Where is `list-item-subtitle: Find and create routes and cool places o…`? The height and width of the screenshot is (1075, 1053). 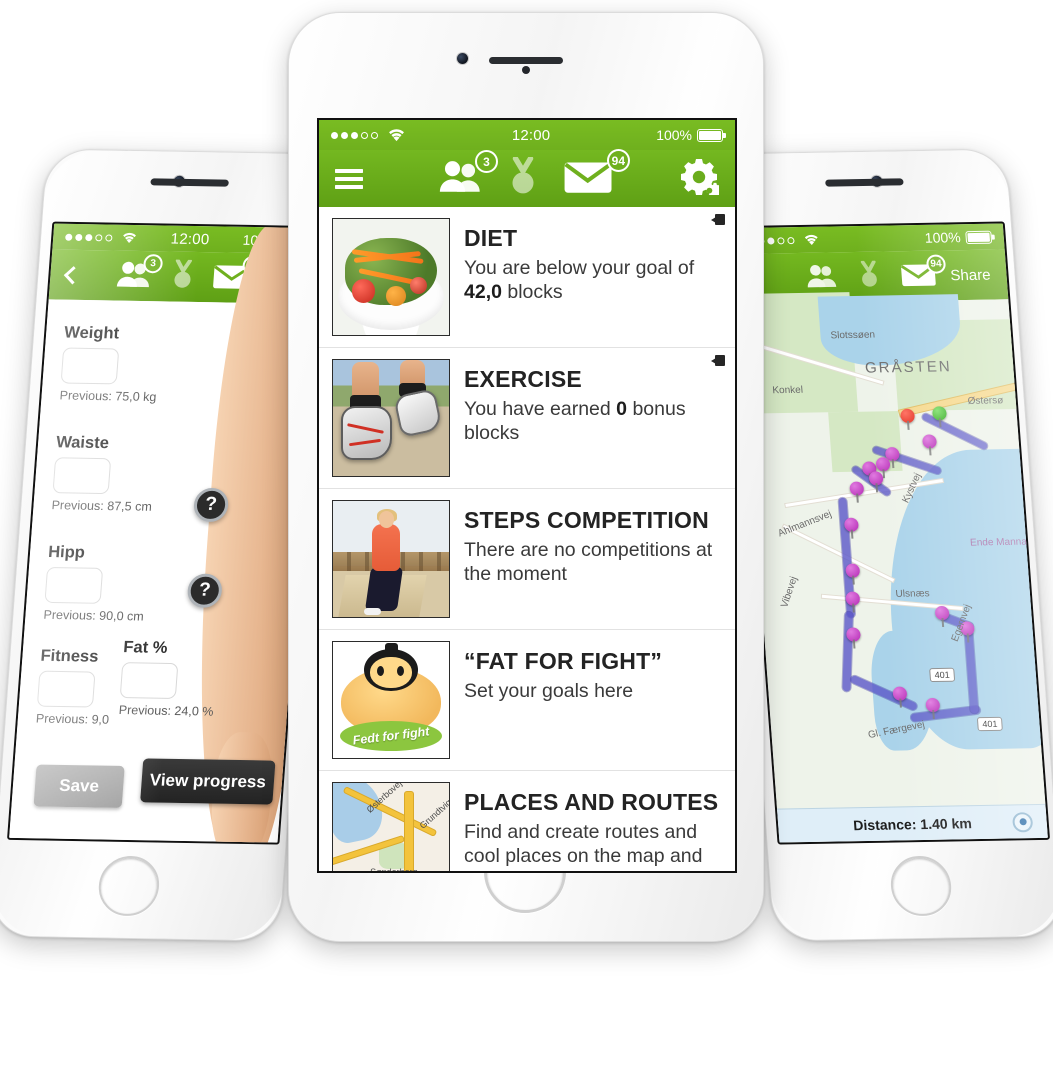 list-item-subtitle: Find and create routes and cool places o… is located at coordinates (583, 846).